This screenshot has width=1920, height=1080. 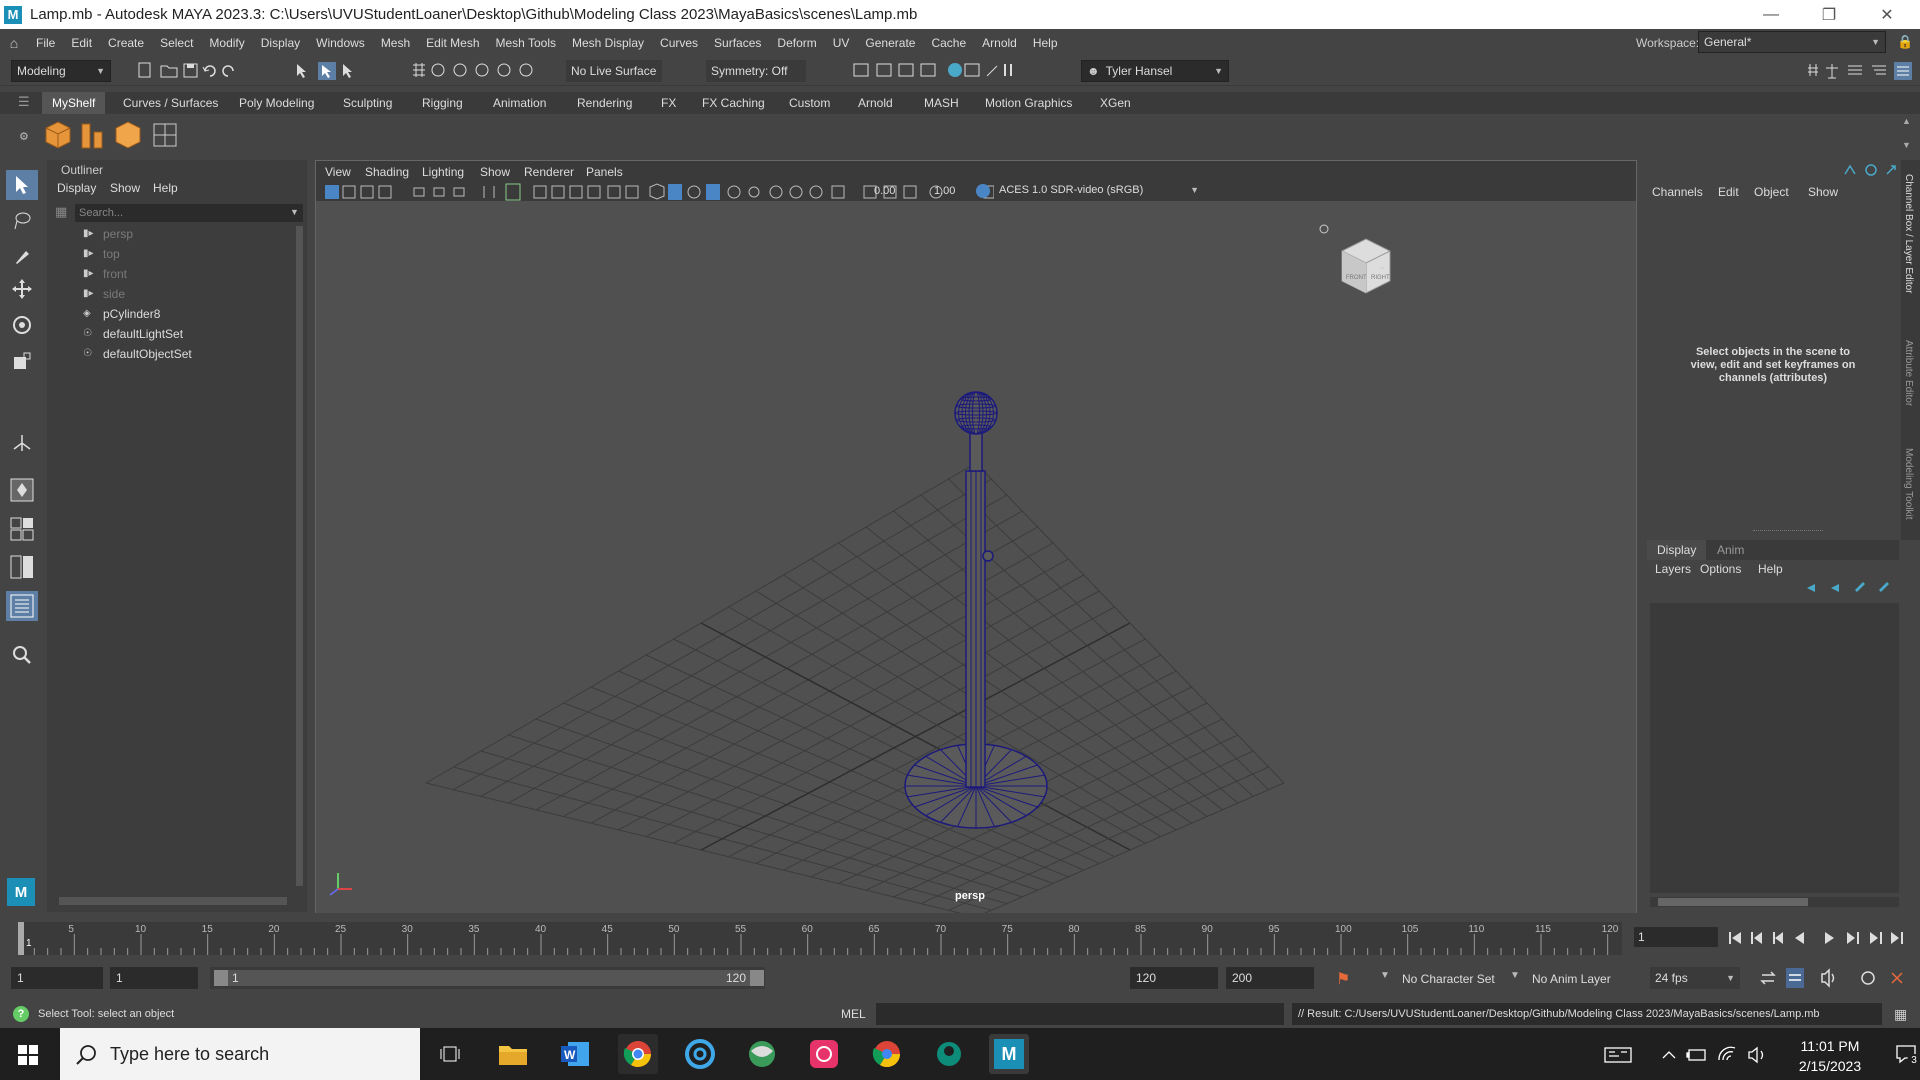 What do you see at coordinates (1677, 550) in the screenshot?
I see `layer-tab-display: Display` at bounding box center [1677, 550].